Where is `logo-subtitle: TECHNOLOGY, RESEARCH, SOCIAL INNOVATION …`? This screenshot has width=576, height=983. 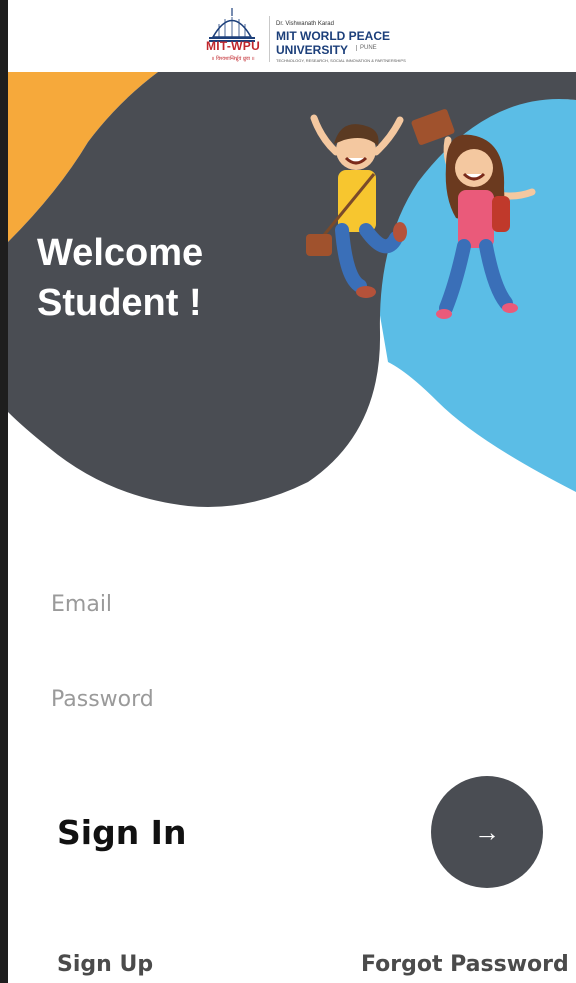
logo-subtitle: TECHNOLOGY, RESEARCH, SOCIAL INNOVATION … is located at coordinates (341, 60).